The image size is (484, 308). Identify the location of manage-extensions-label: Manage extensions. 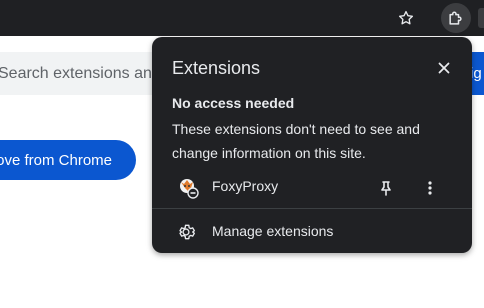
(273, 231).